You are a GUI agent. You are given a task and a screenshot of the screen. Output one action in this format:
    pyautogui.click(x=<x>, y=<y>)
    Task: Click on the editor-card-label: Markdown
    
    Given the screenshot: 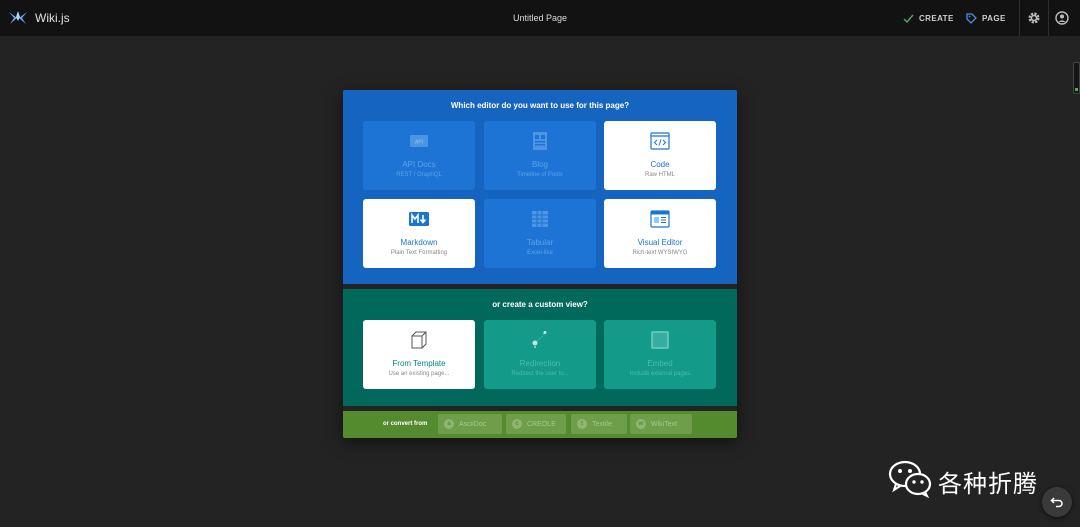 What is the action you would take?
    pyautogui.click(x=419, y=242)
    